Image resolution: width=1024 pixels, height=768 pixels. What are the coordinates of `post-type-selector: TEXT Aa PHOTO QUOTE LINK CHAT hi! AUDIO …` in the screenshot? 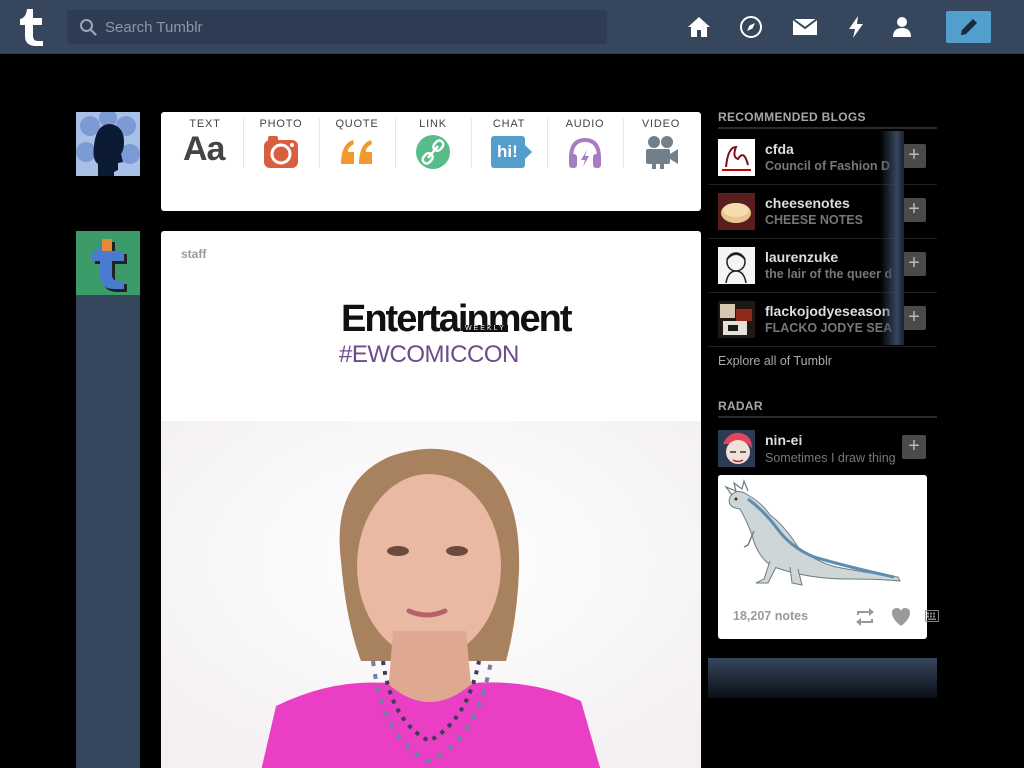 It's located at (431, 161).